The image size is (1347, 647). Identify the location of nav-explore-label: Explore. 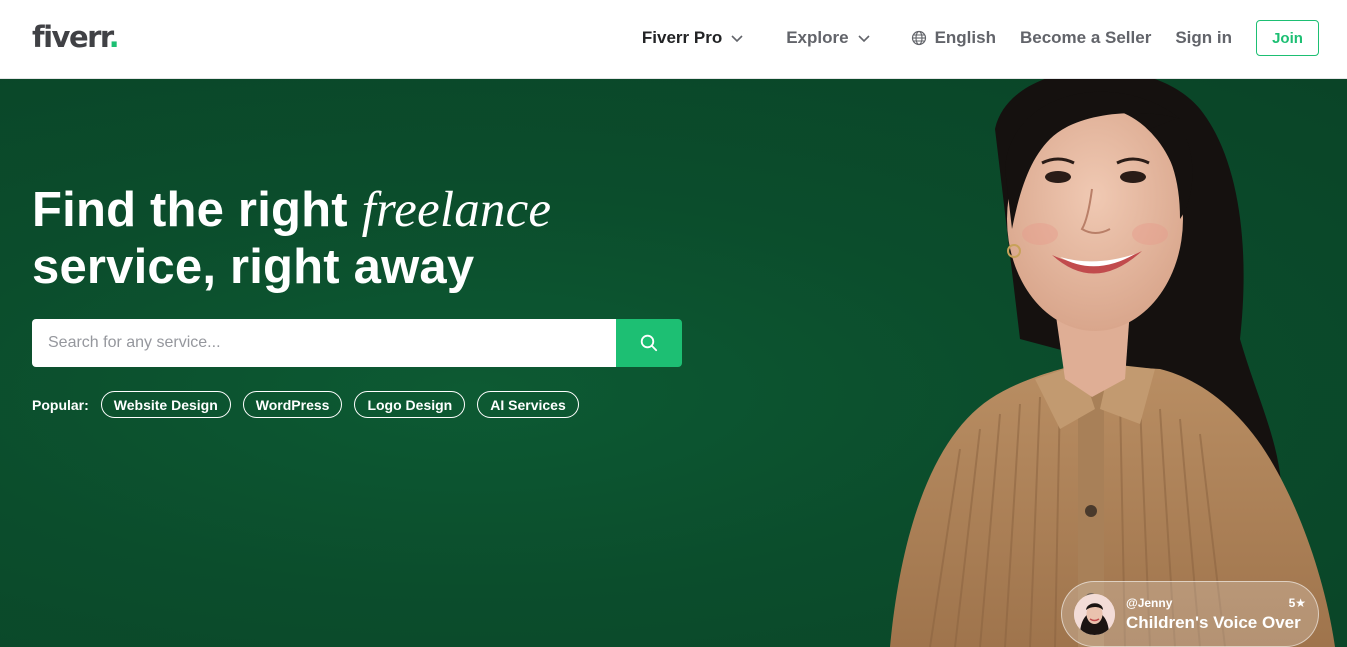
(817, 37).